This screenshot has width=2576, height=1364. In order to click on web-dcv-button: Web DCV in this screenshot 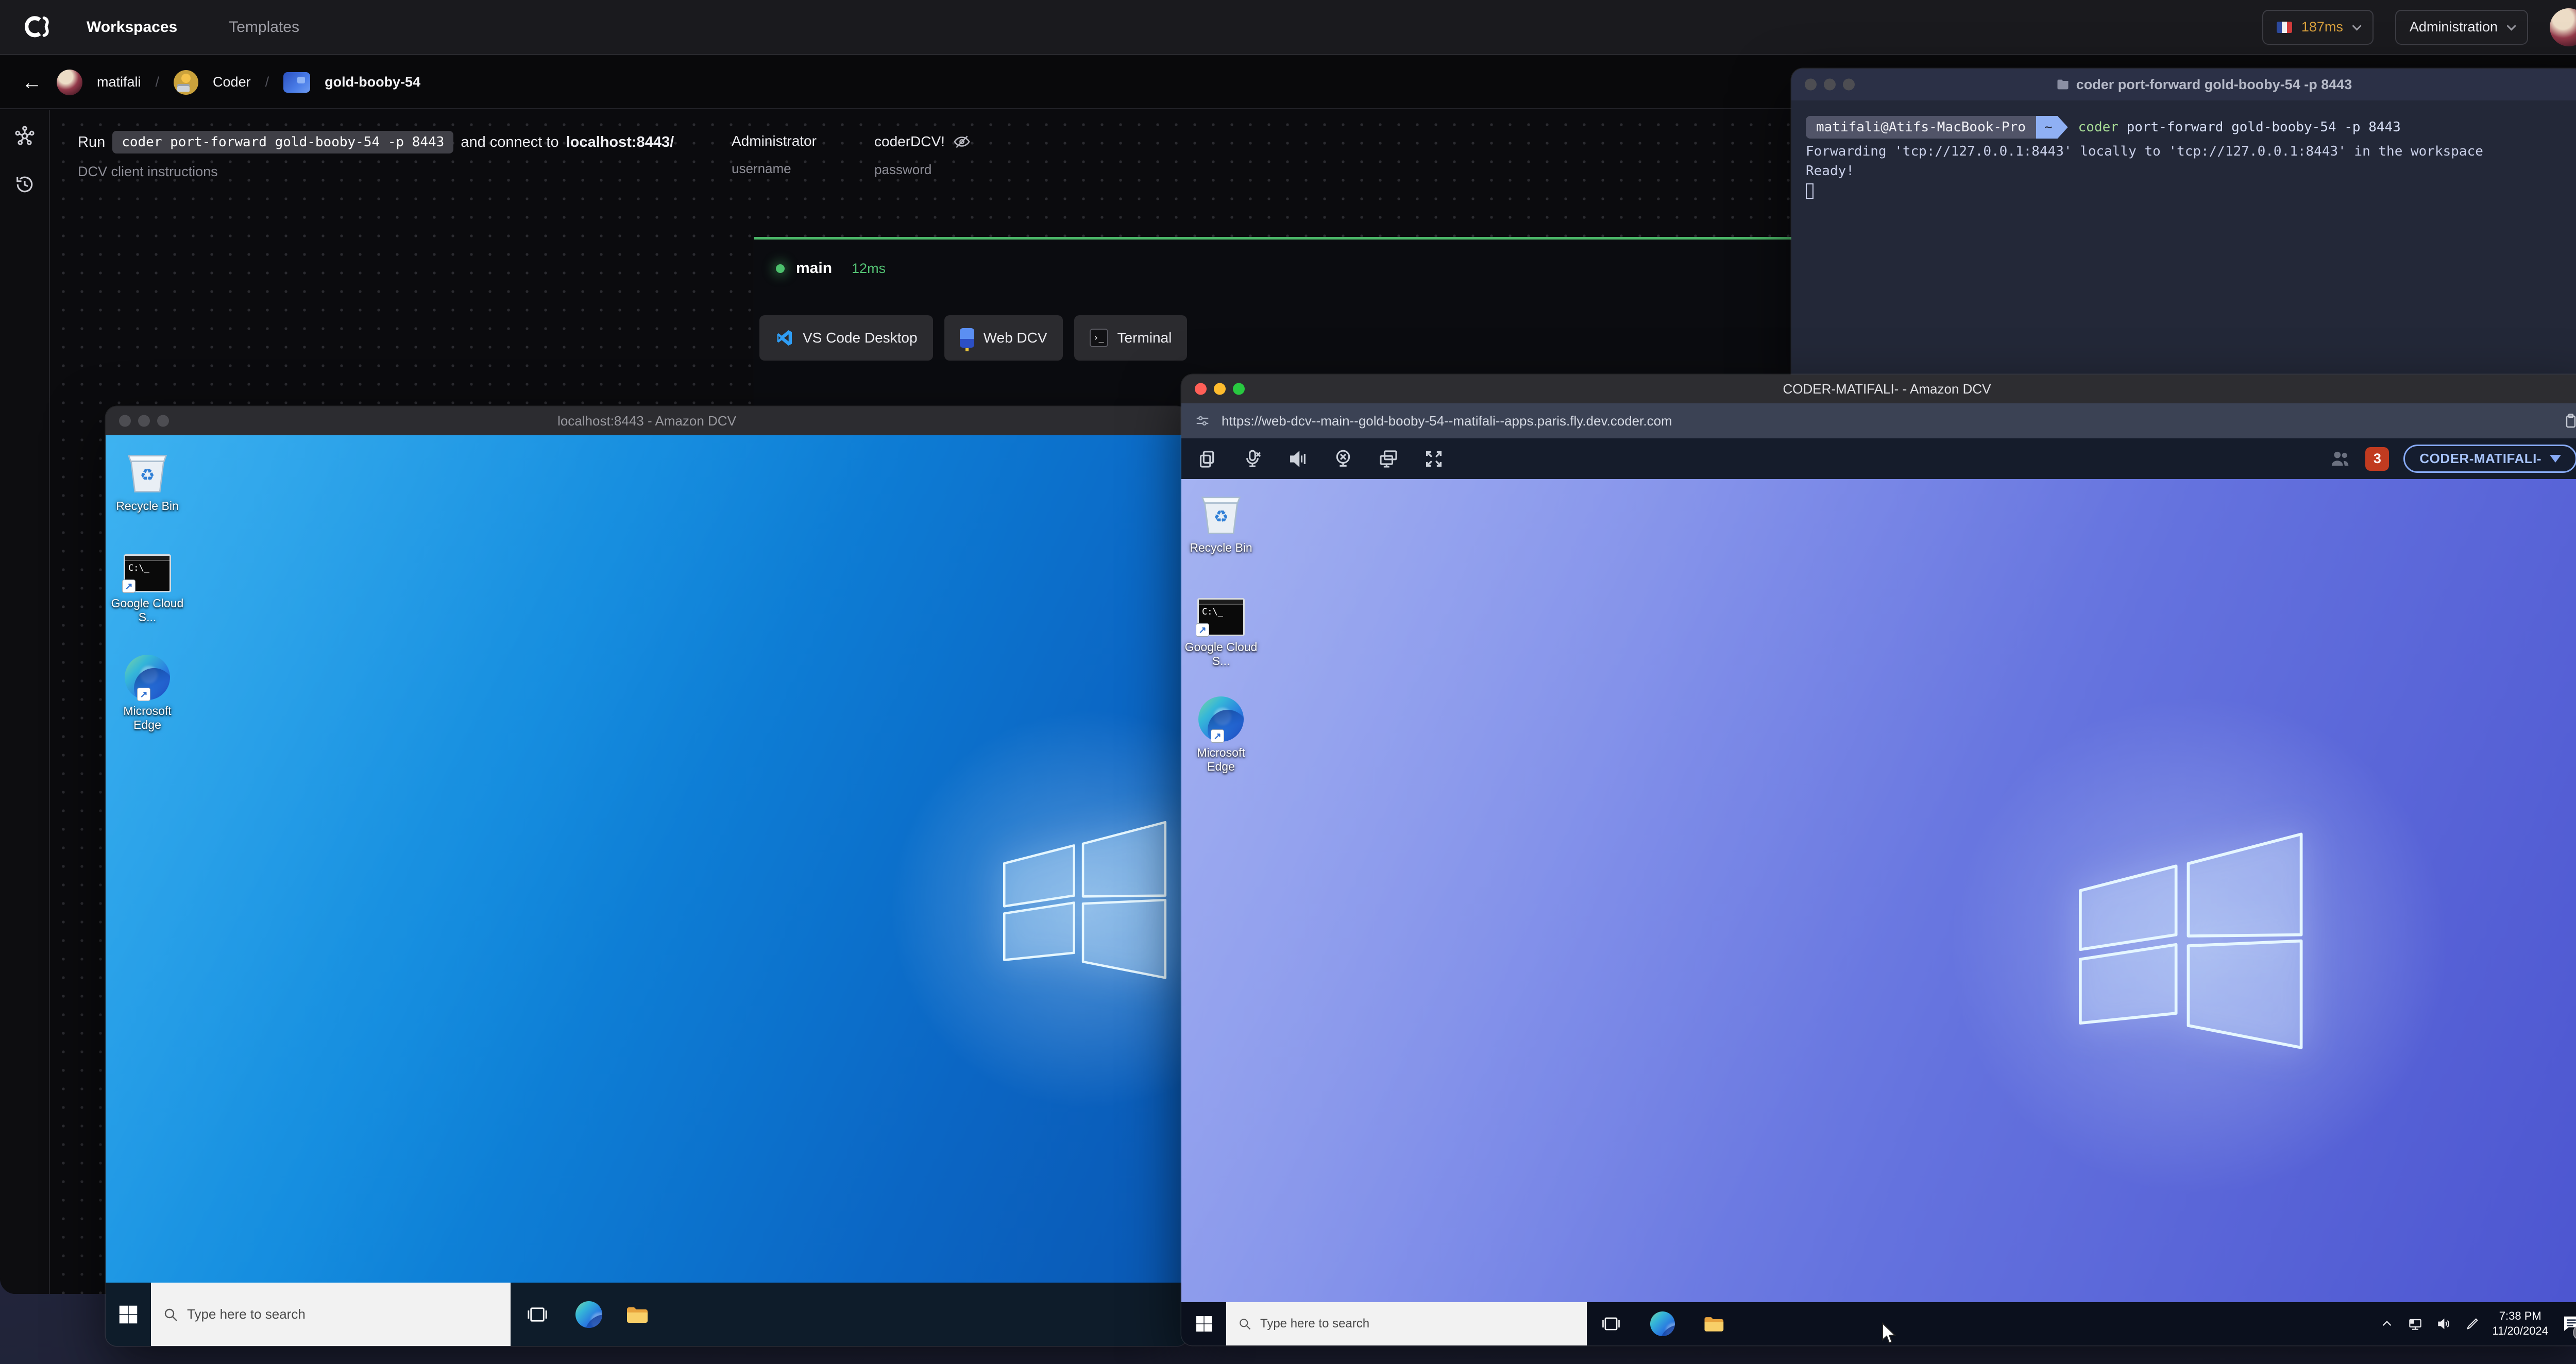, I will do `click(1003, 338)`.